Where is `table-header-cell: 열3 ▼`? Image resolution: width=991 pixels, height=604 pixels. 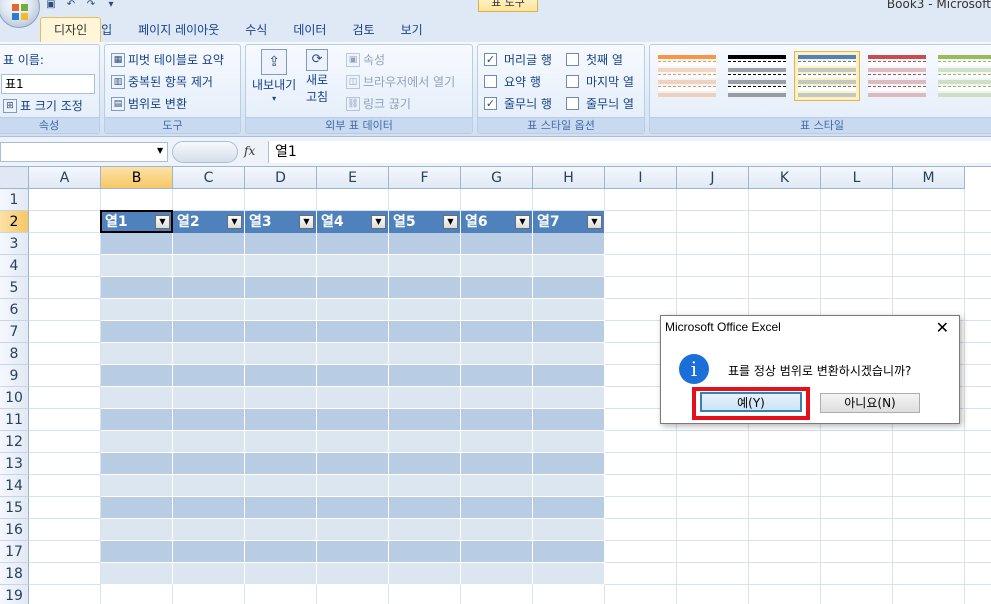 table-header-cell: 열3 ▼ is located at coordinates (281, 222).